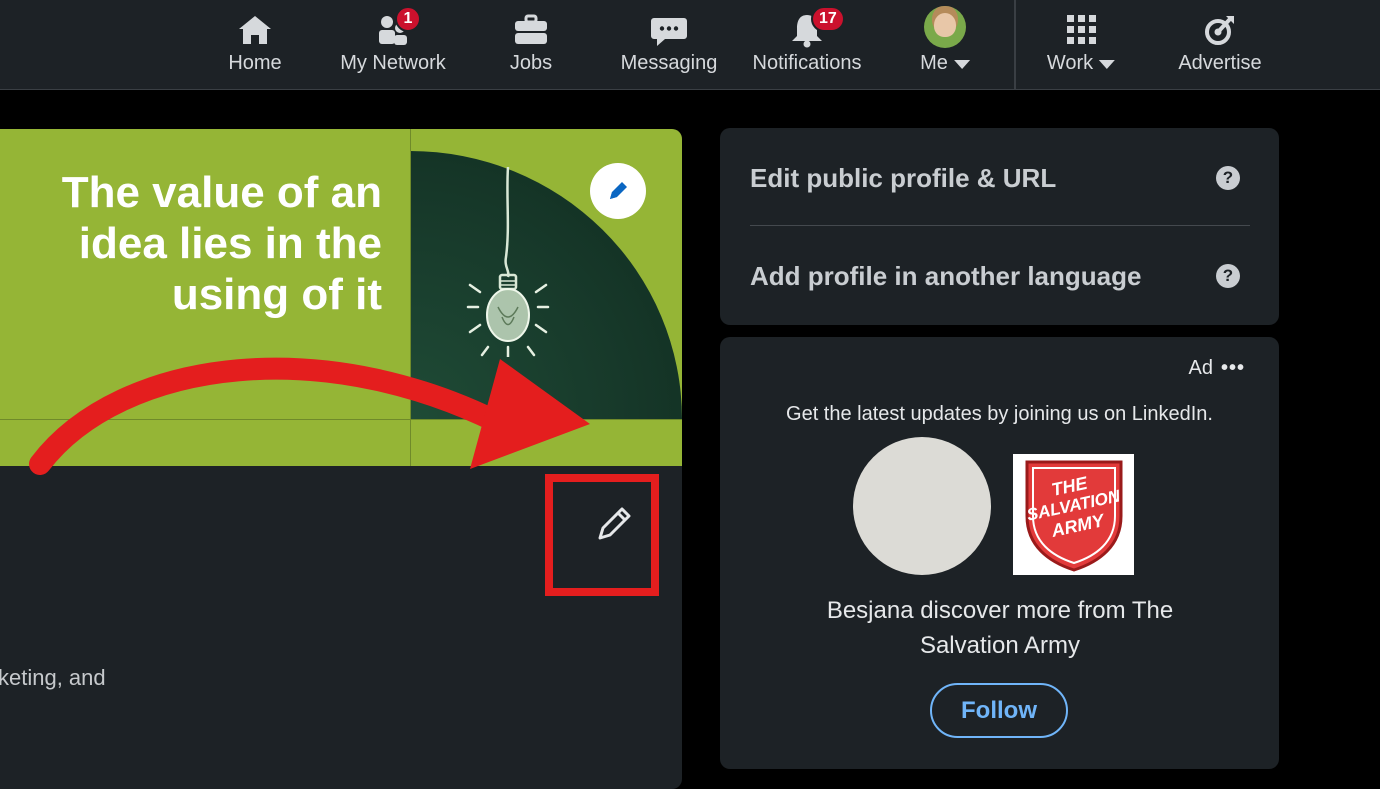 The width and height of the screenshot is (1380, 789). What do you see at coordinates (903, 177) in the screenshot?
I see `edit-public-profile-label: Edit public profile & URL` at bounding box center [903, 177].